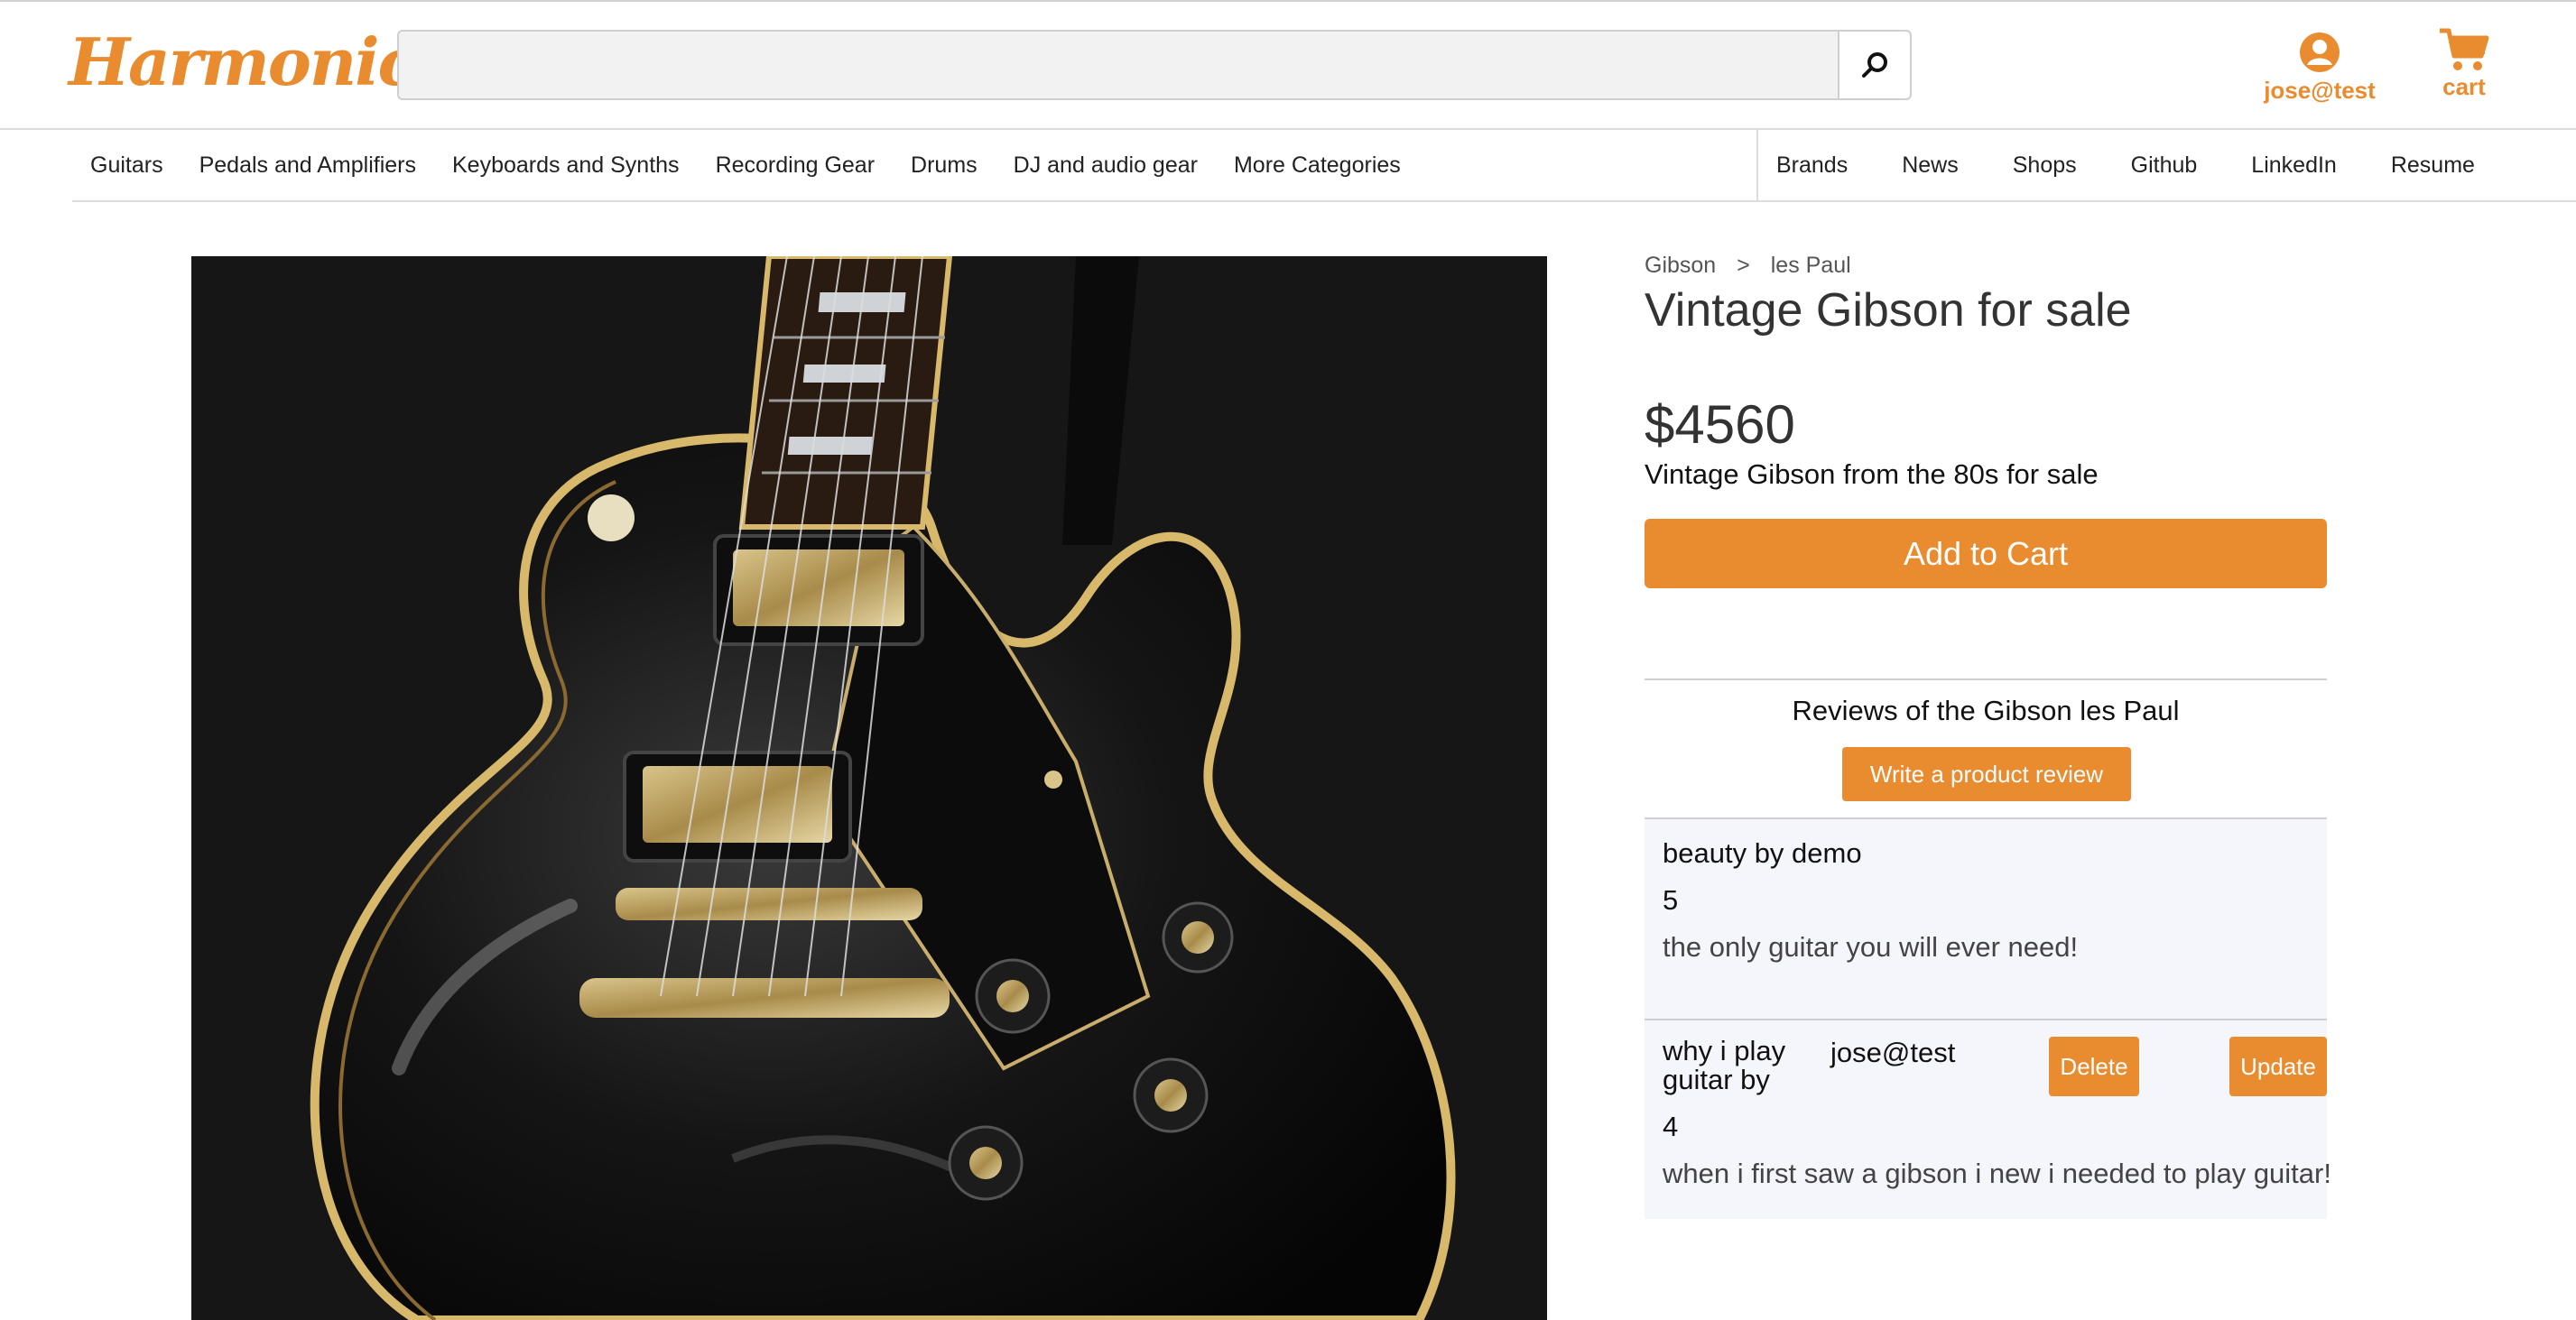 This screenshot has height=1320, width=2576. What do you see at coordinates (1888, 310) in the screenshot?
I see `product-title: Vintage Gibson for sale` at bounding box center [1888, 310].